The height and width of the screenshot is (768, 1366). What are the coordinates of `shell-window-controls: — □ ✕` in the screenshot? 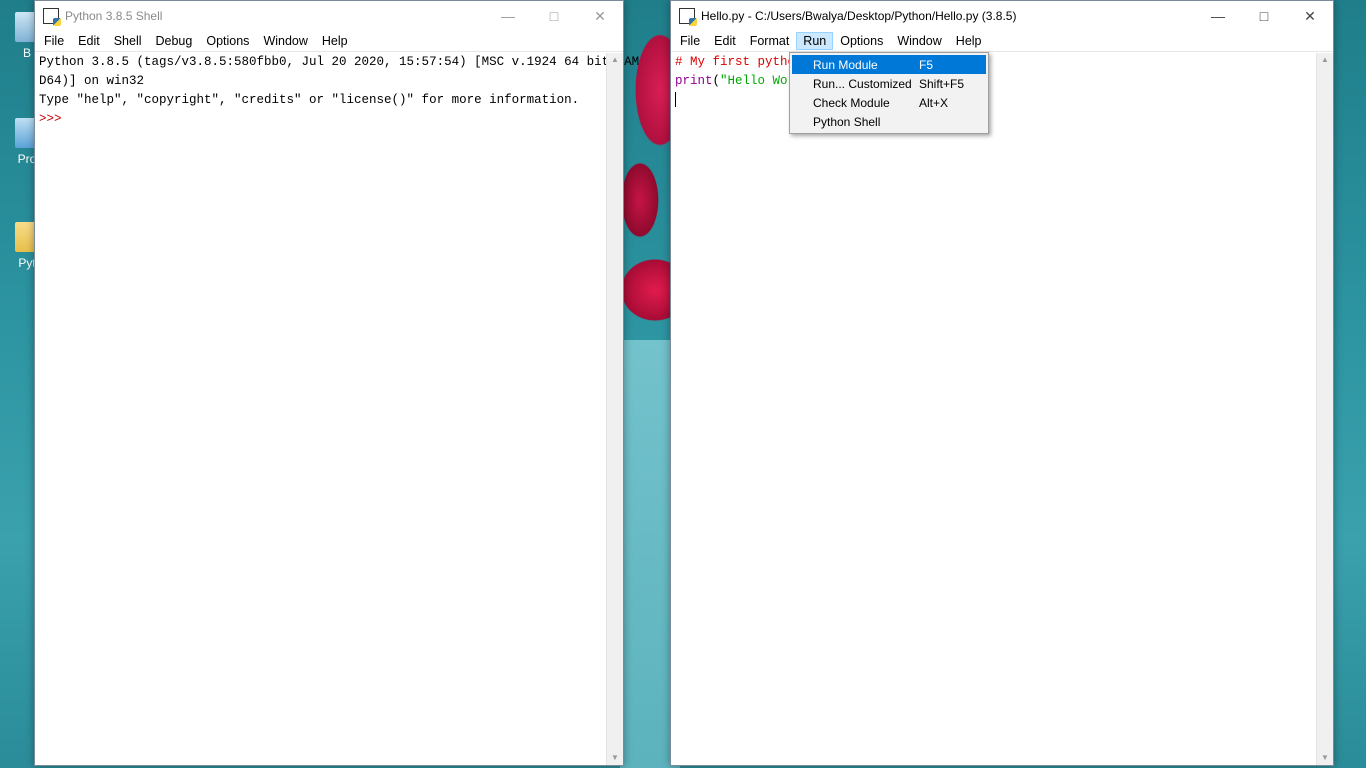 It's located at (554, 16).